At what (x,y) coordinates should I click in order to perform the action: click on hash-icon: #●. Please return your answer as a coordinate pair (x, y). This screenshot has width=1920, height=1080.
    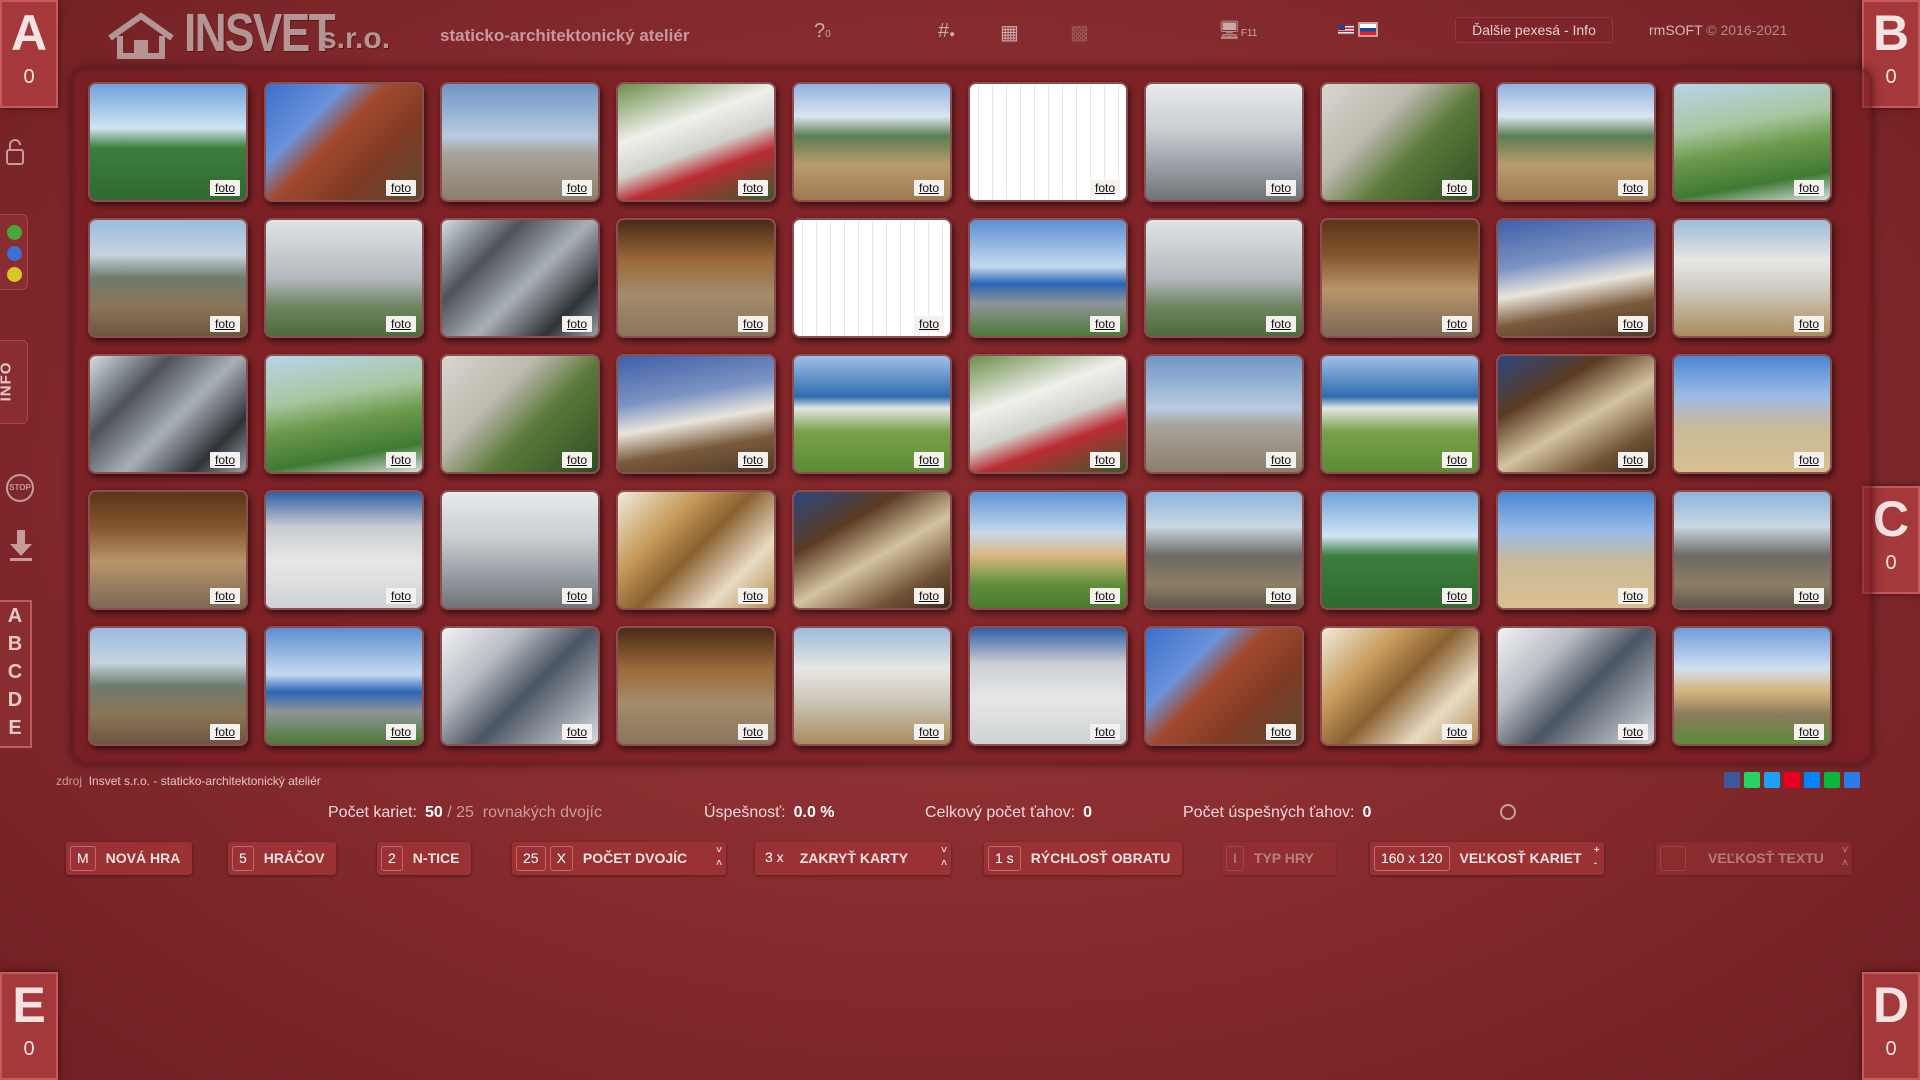
    Looking at the image, I should click on (946, 31).